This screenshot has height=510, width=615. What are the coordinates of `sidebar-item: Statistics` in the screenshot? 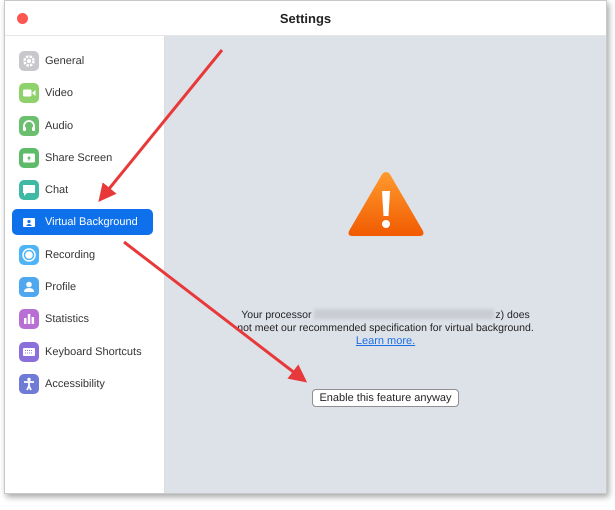 It's located at (82, 319).